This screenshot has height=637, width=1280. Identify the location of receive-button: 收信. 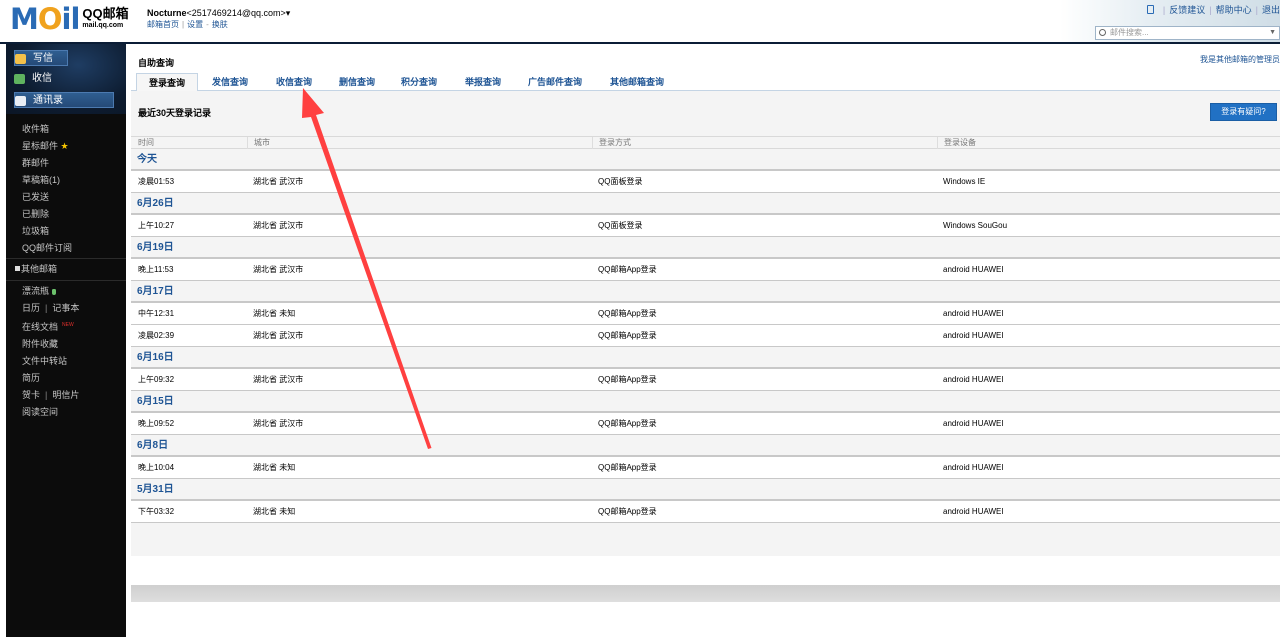
(41, 79).